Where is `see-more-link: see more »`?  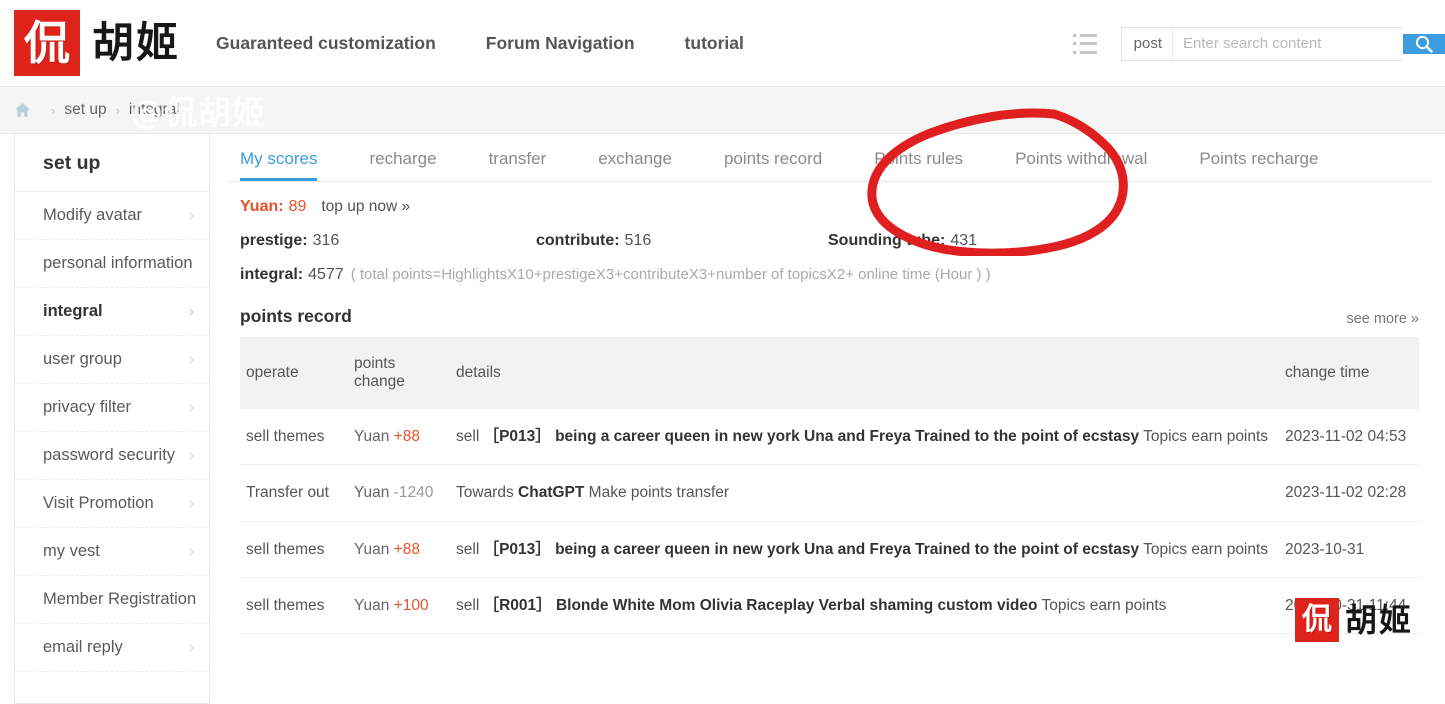 see-more-link: see more » is located at coordinates (1382, 319).